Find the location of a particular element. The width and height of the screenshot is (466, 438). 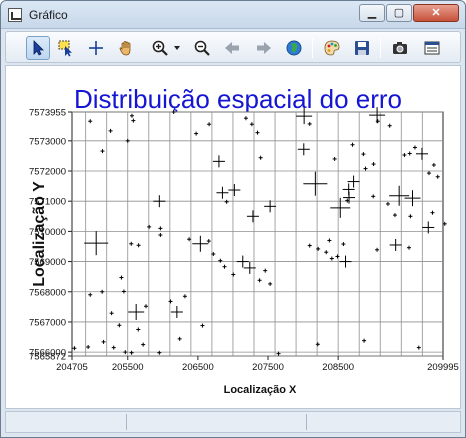

y-tick-label: 7573955 is located at coordinates (47, 113).